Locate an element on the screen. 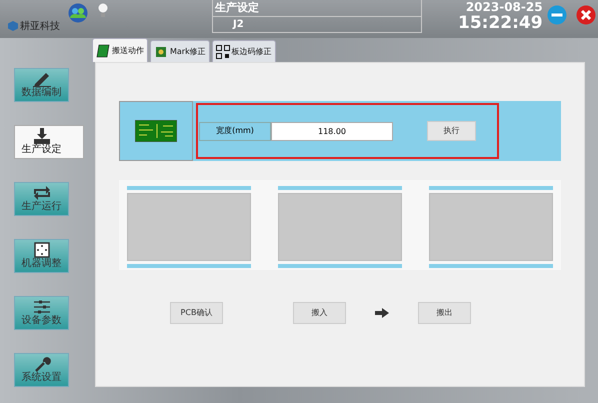  nav-button: 系统设置 is located at coordinates (41, 370).